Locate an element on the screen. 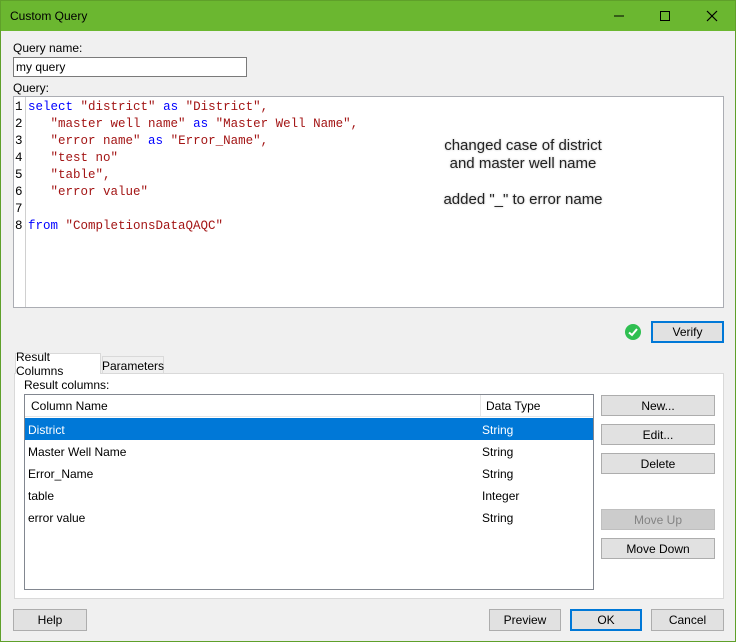 This screenshot has height=642, width=736. column-name-cell: error value is located at coordinates (57, 518).